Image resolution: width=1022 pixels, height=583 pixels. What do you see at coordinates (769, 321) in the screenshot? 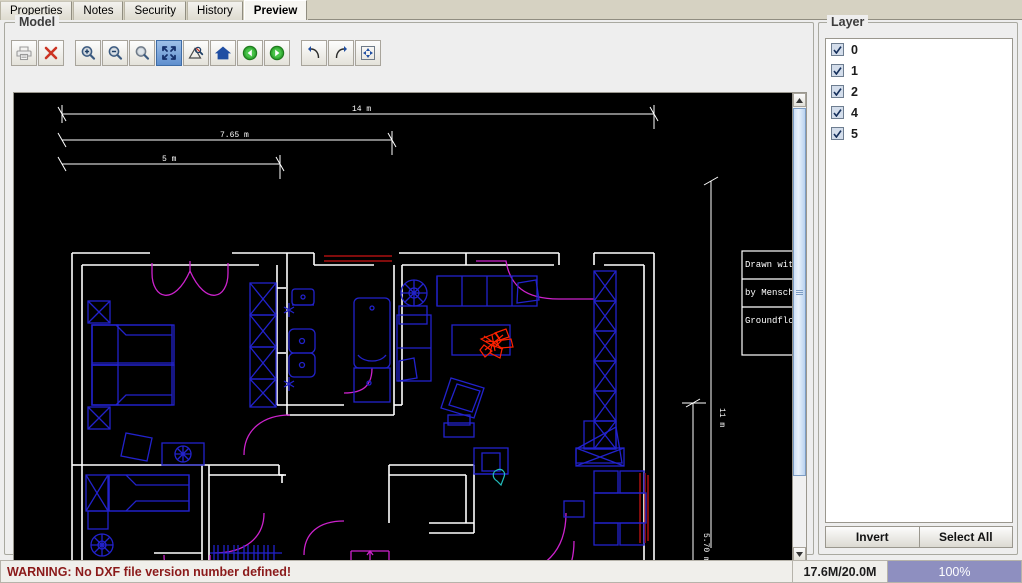
I see `title-block-line-3: Groundfloor` at bounding box center [769, 321].